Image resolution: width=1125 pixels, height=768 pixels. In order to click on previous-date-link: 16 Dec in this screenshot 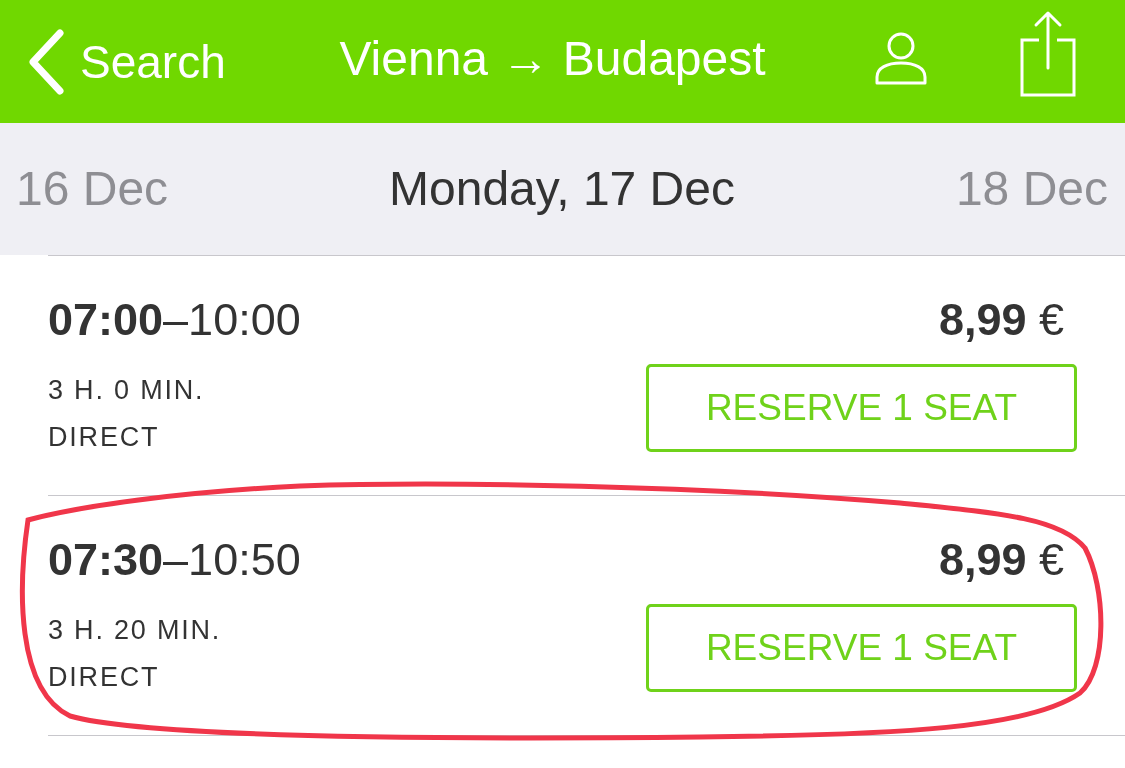, I will do `click(92, 189)`.